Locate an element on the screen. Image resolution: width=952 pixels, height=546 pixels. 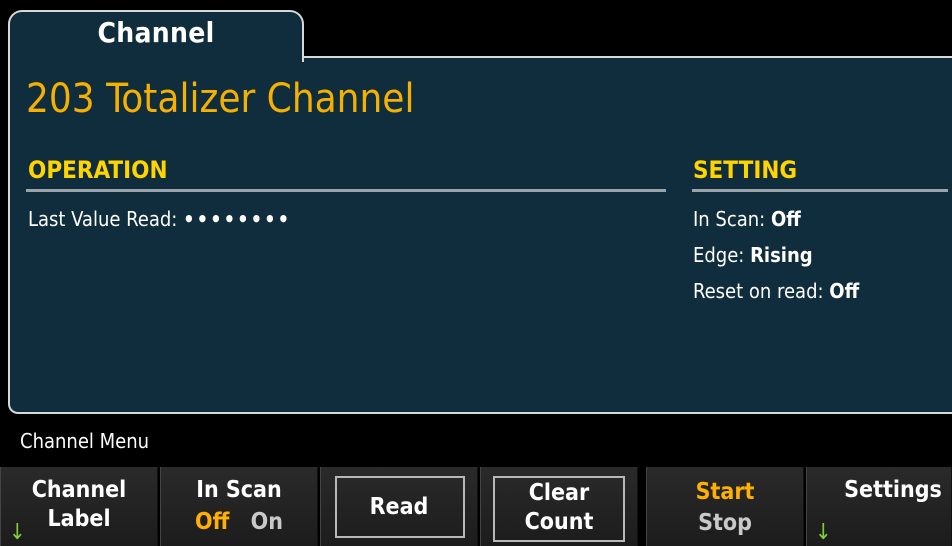
last-value-label: Last Value Read: is located at coordinates (103, 219).